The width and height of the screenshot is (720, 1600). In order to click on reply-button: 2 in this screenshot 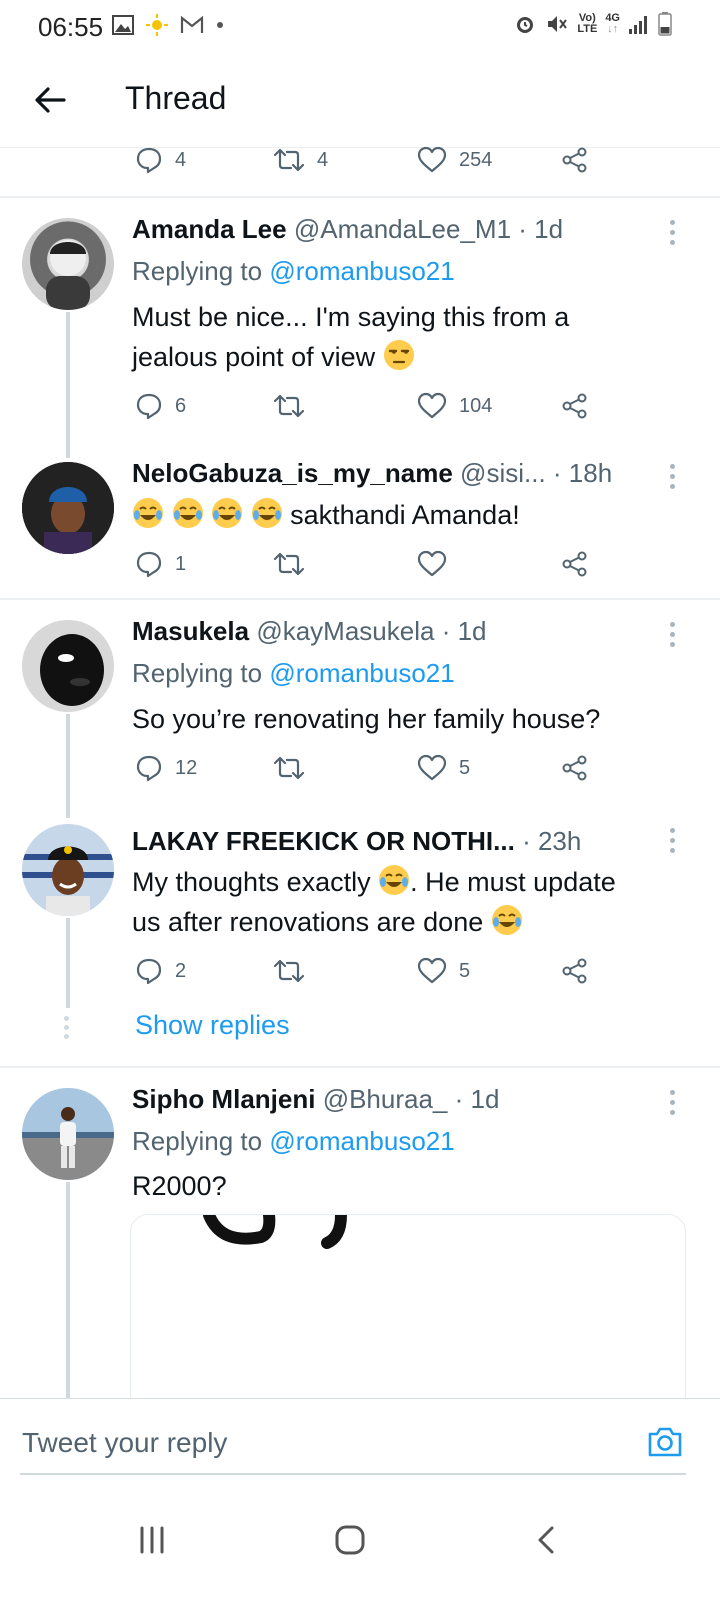, I will do `click(160, 971)`.